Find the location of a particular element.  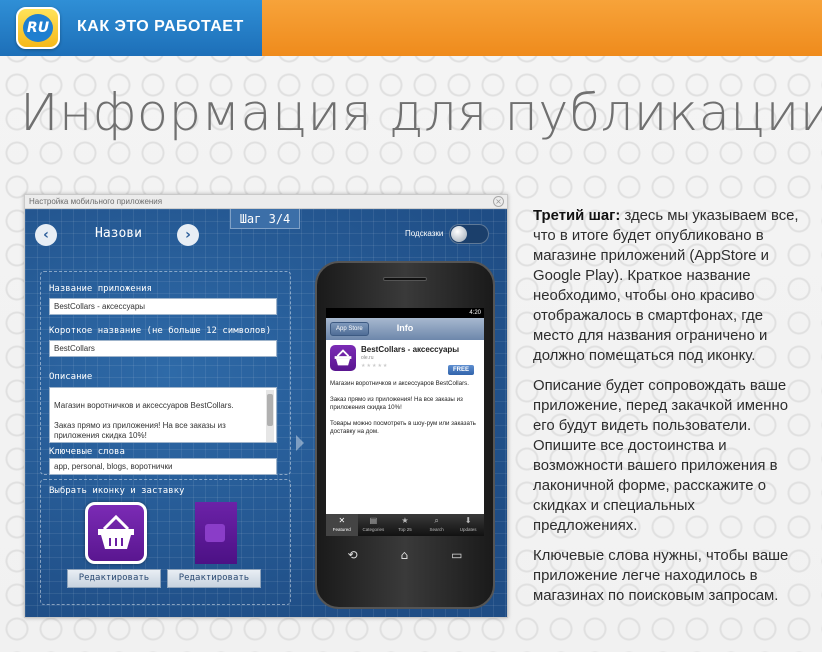

tab-categories: ▤ Categories is located at coordinates (374, 525).